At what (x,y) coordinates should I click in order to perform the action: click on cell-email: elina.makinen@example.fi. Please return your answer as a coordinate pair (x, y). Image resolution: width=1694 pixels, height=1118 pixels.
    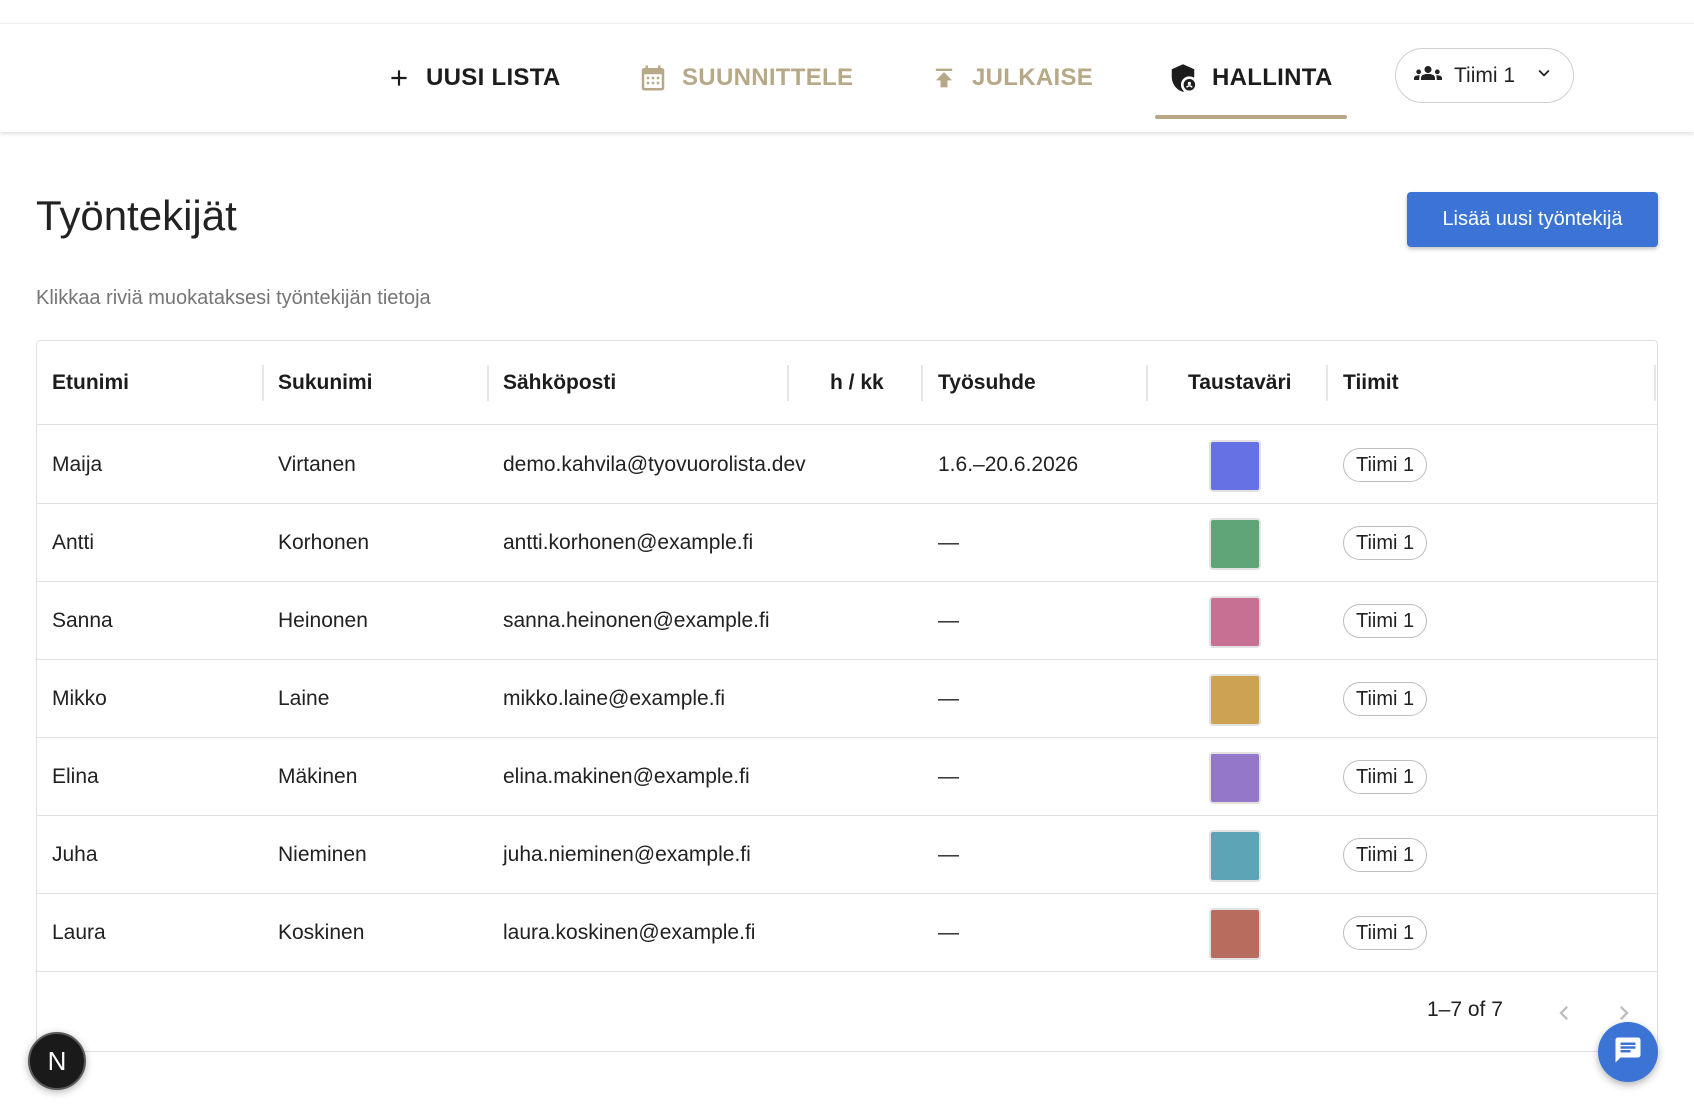
    Looking at the image, I should click on (626, 776).